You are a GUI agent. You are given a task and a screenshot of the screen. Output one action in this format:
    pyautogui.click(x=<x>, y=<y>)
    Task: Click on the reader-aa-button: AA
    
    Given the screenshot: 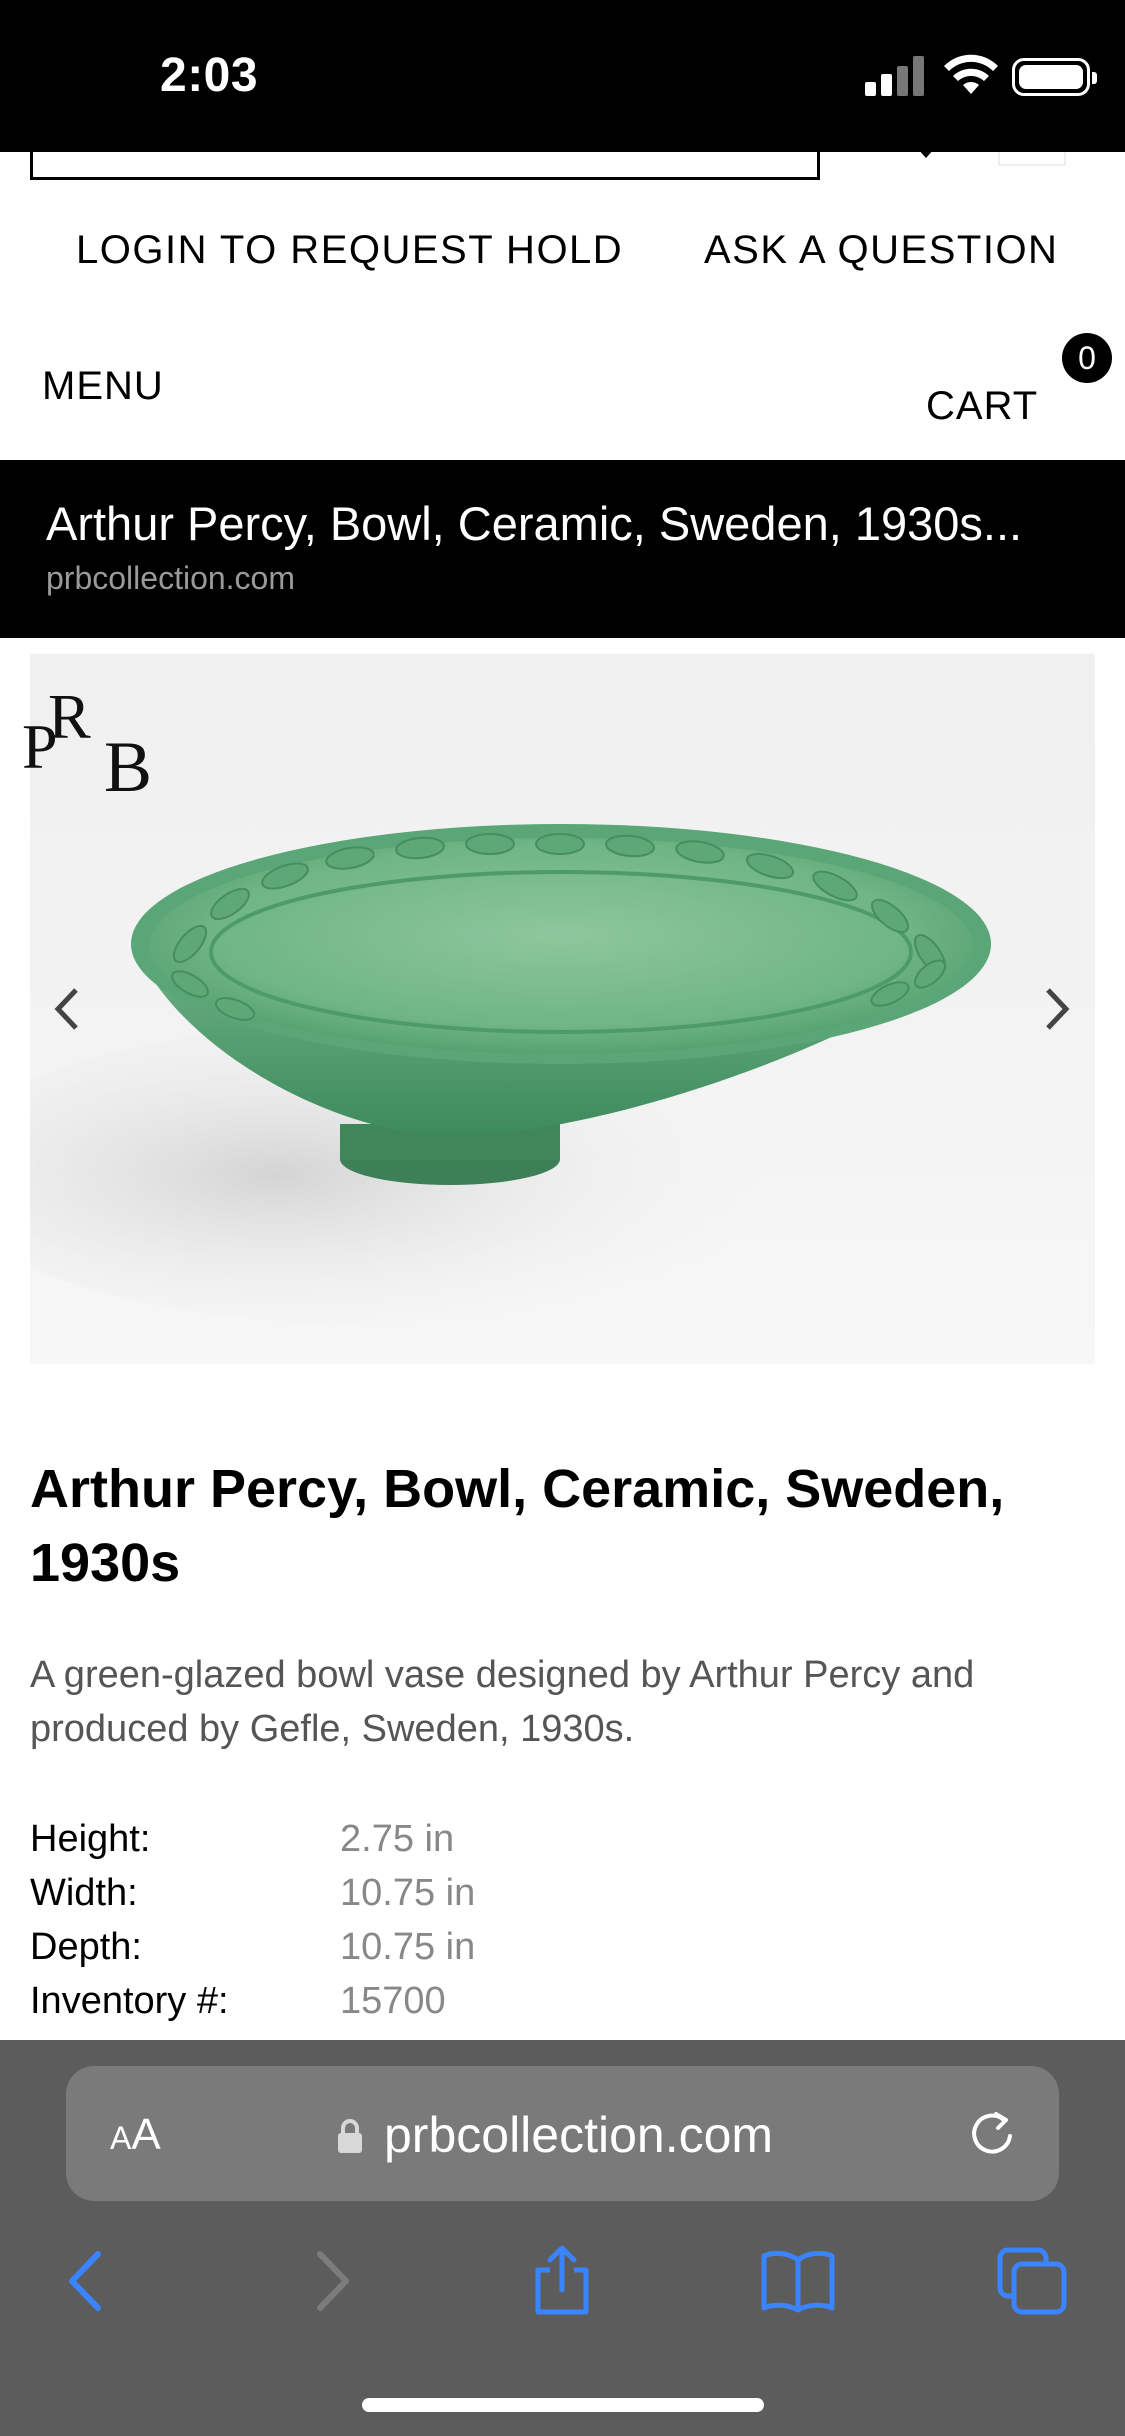 What is the action you would take?
    pyautogui.click(x=135, y=2135)
    